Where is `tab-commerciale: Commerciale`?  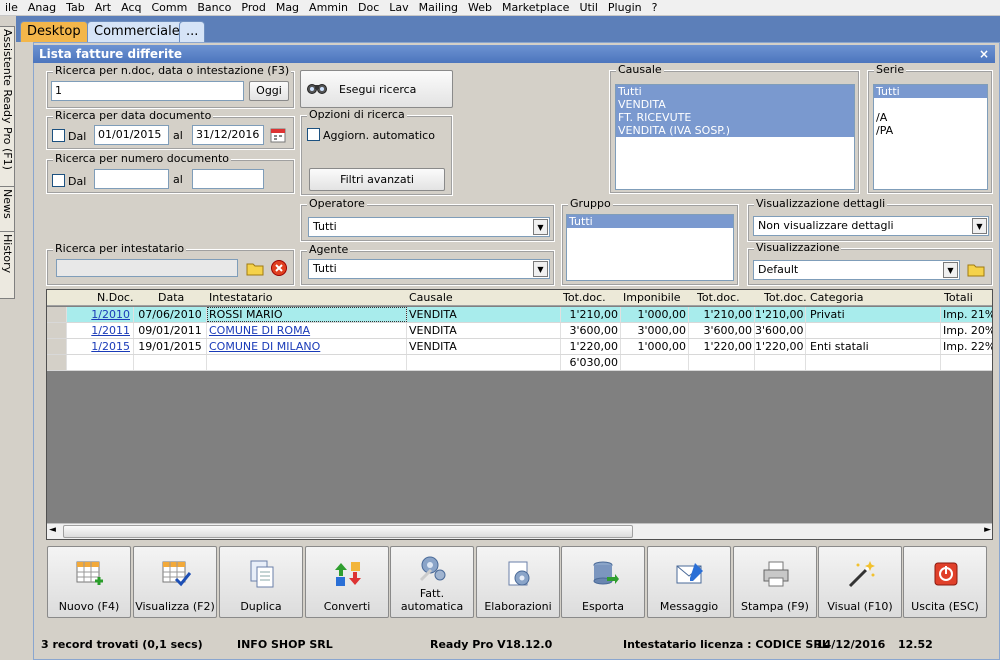 tab-commerciale: Commerciale is located at coordinates (137, 31).